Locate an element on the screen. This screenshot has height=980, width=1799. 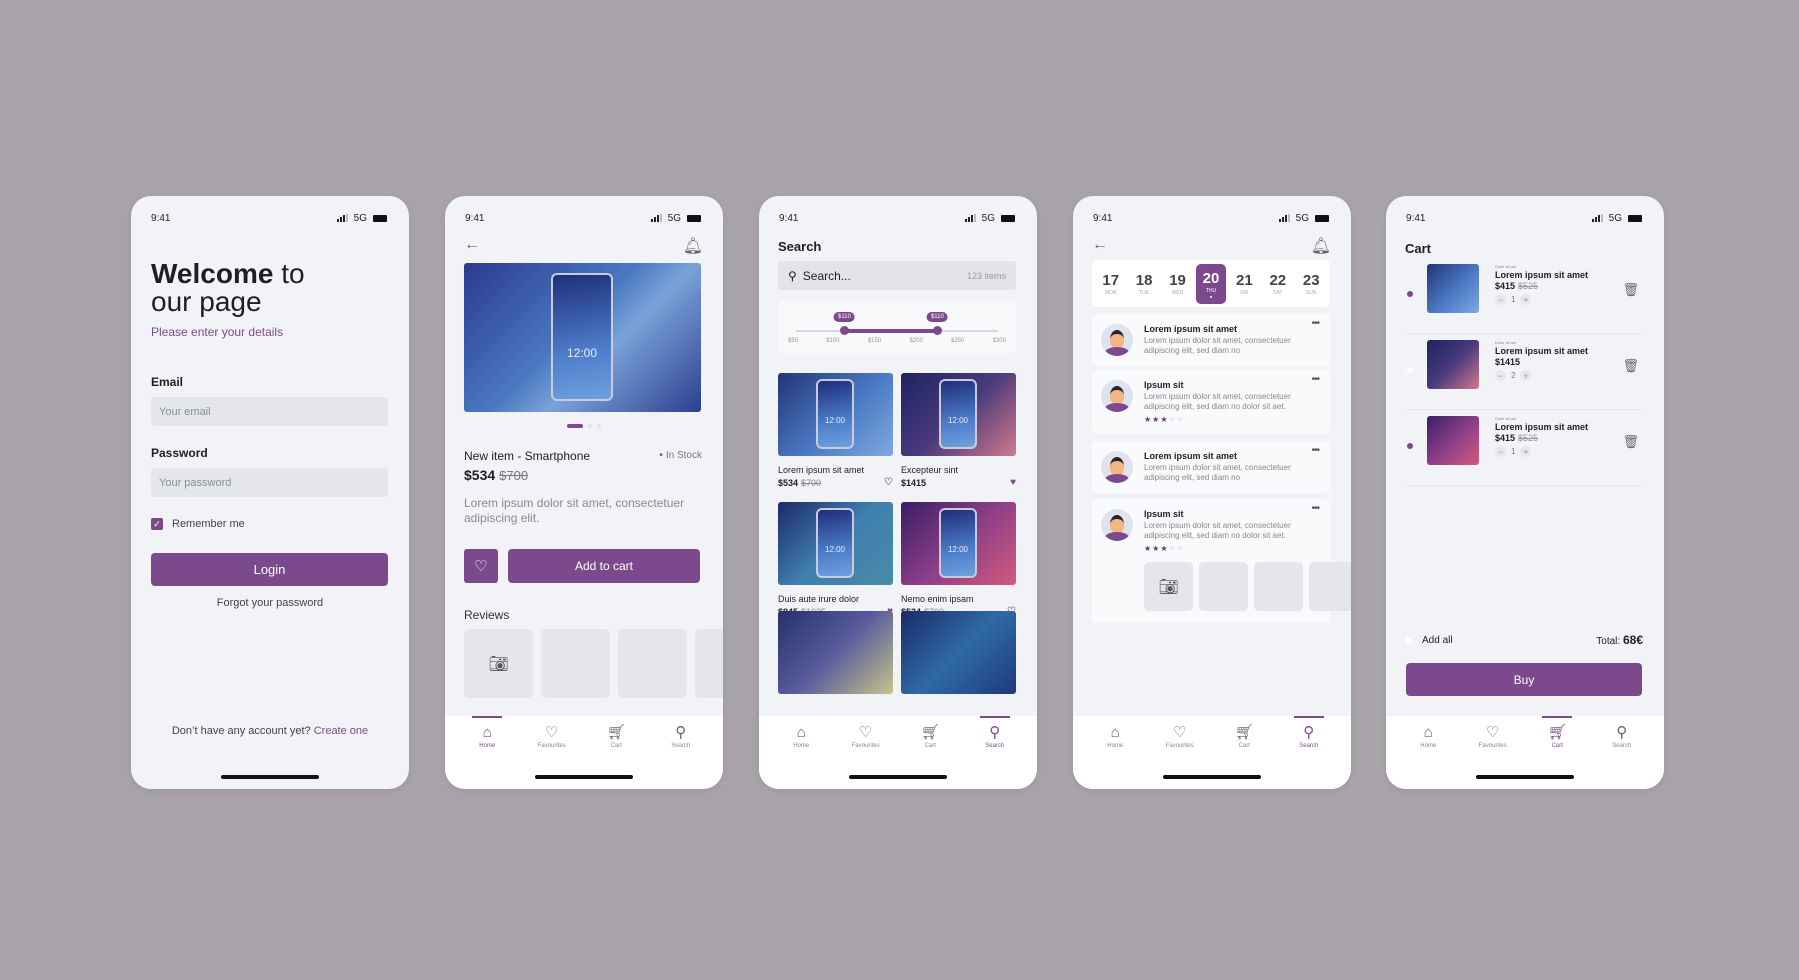
search-icon: ⚲ is located at coordinates (792, 275).